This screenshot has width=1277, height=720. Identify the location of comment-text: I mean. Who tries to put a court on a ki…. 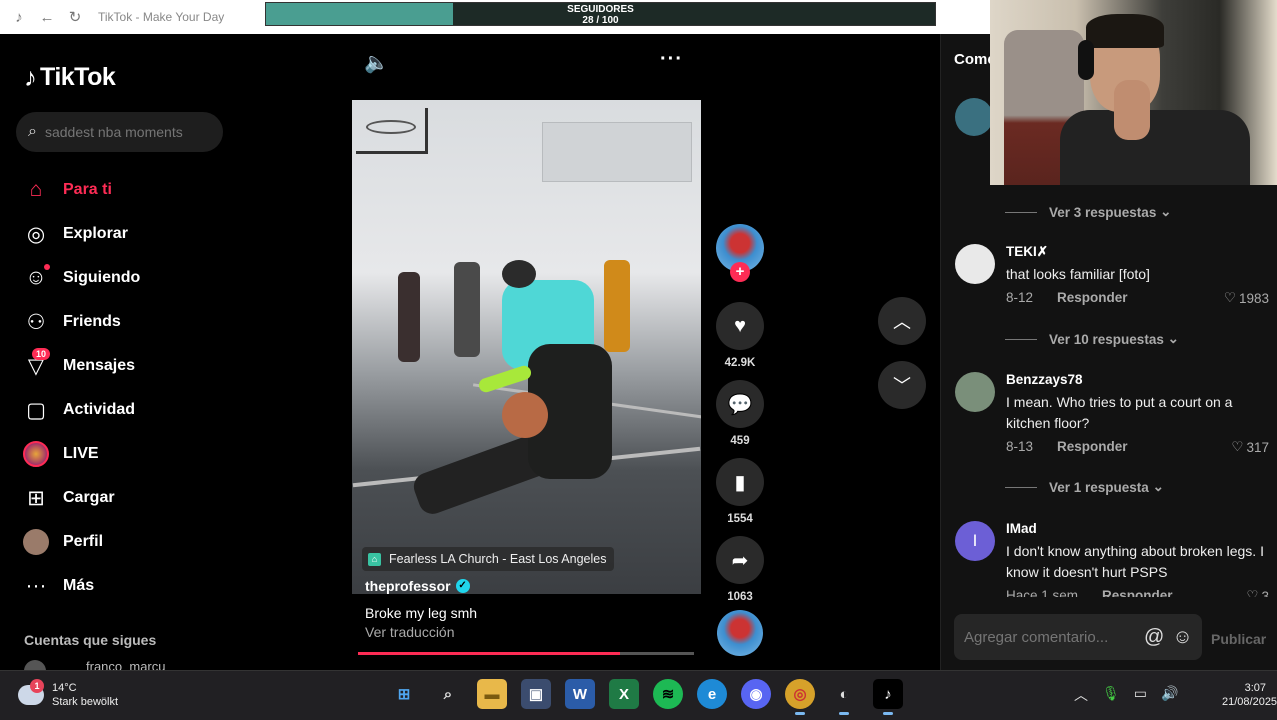
(1119, 412).